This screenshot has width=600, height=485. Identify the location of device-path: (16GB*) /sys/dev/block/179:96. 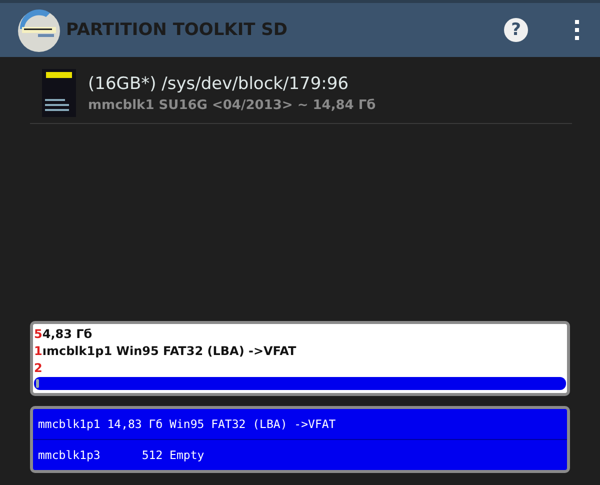
(219, 84).